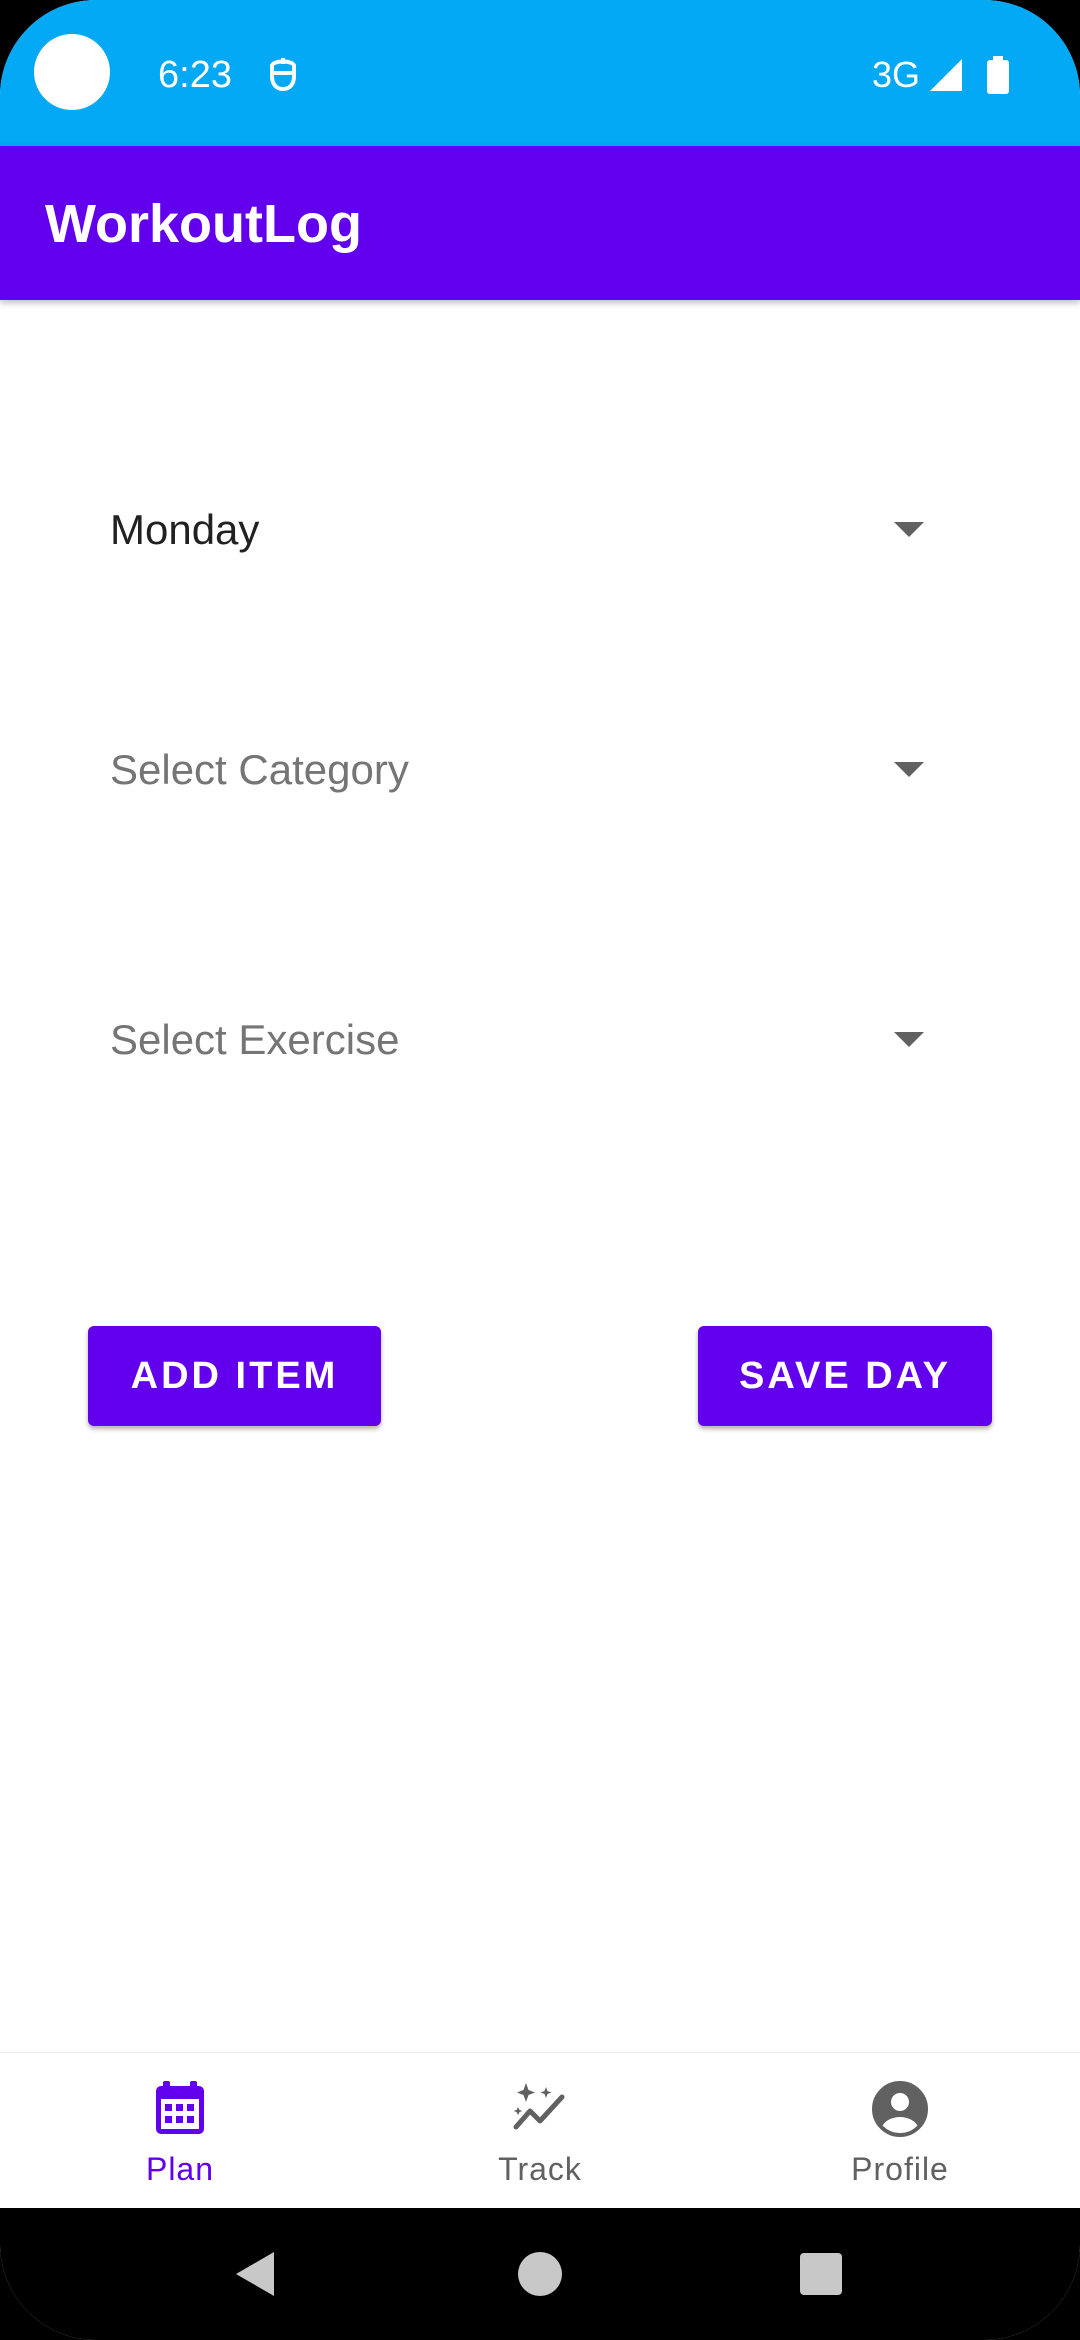  What do you see at coordinates (900, 2109) in the screenshot?
I see `account-circle-icon` at bounding box center [900, 2109].